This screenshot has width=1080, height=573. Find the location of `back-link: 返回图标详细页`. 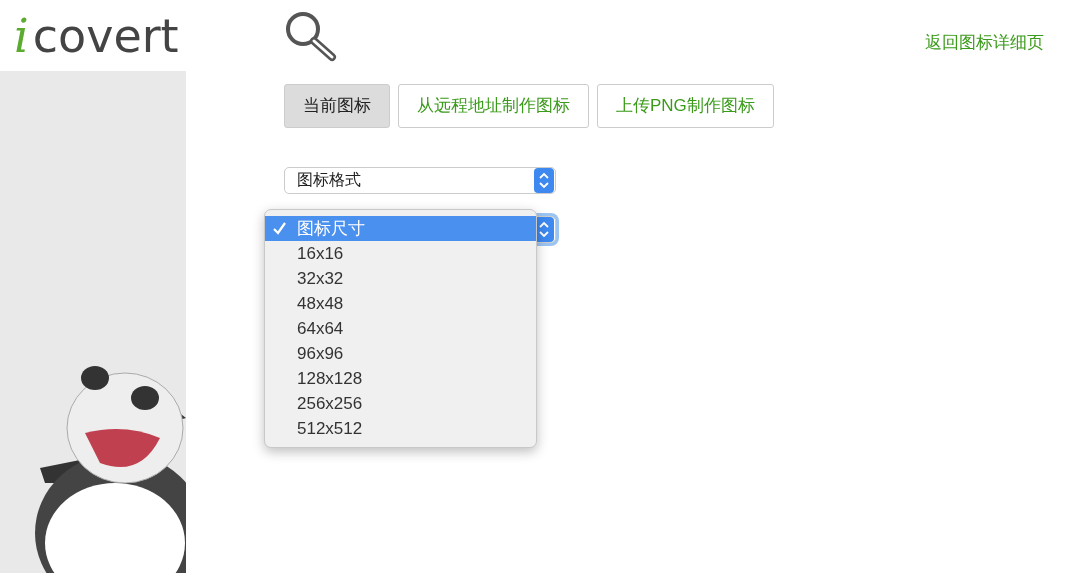

back-link: 返回图标详细页 is located at coordinates (984, 43).